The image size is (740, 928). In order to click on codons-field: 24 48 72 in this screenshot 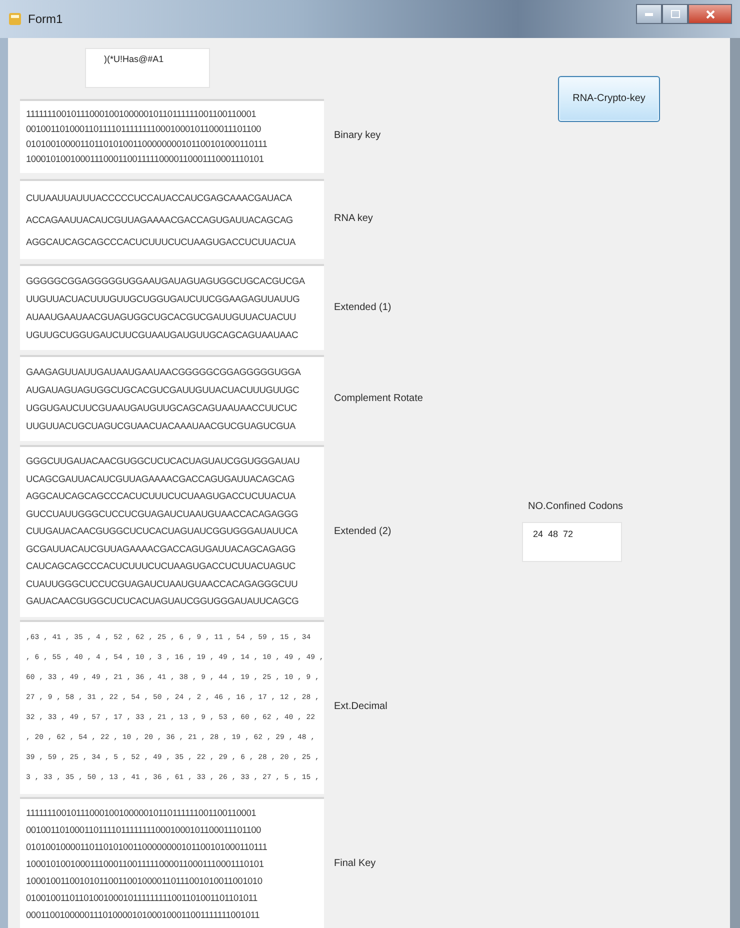, I will do `click(572, 542)`.